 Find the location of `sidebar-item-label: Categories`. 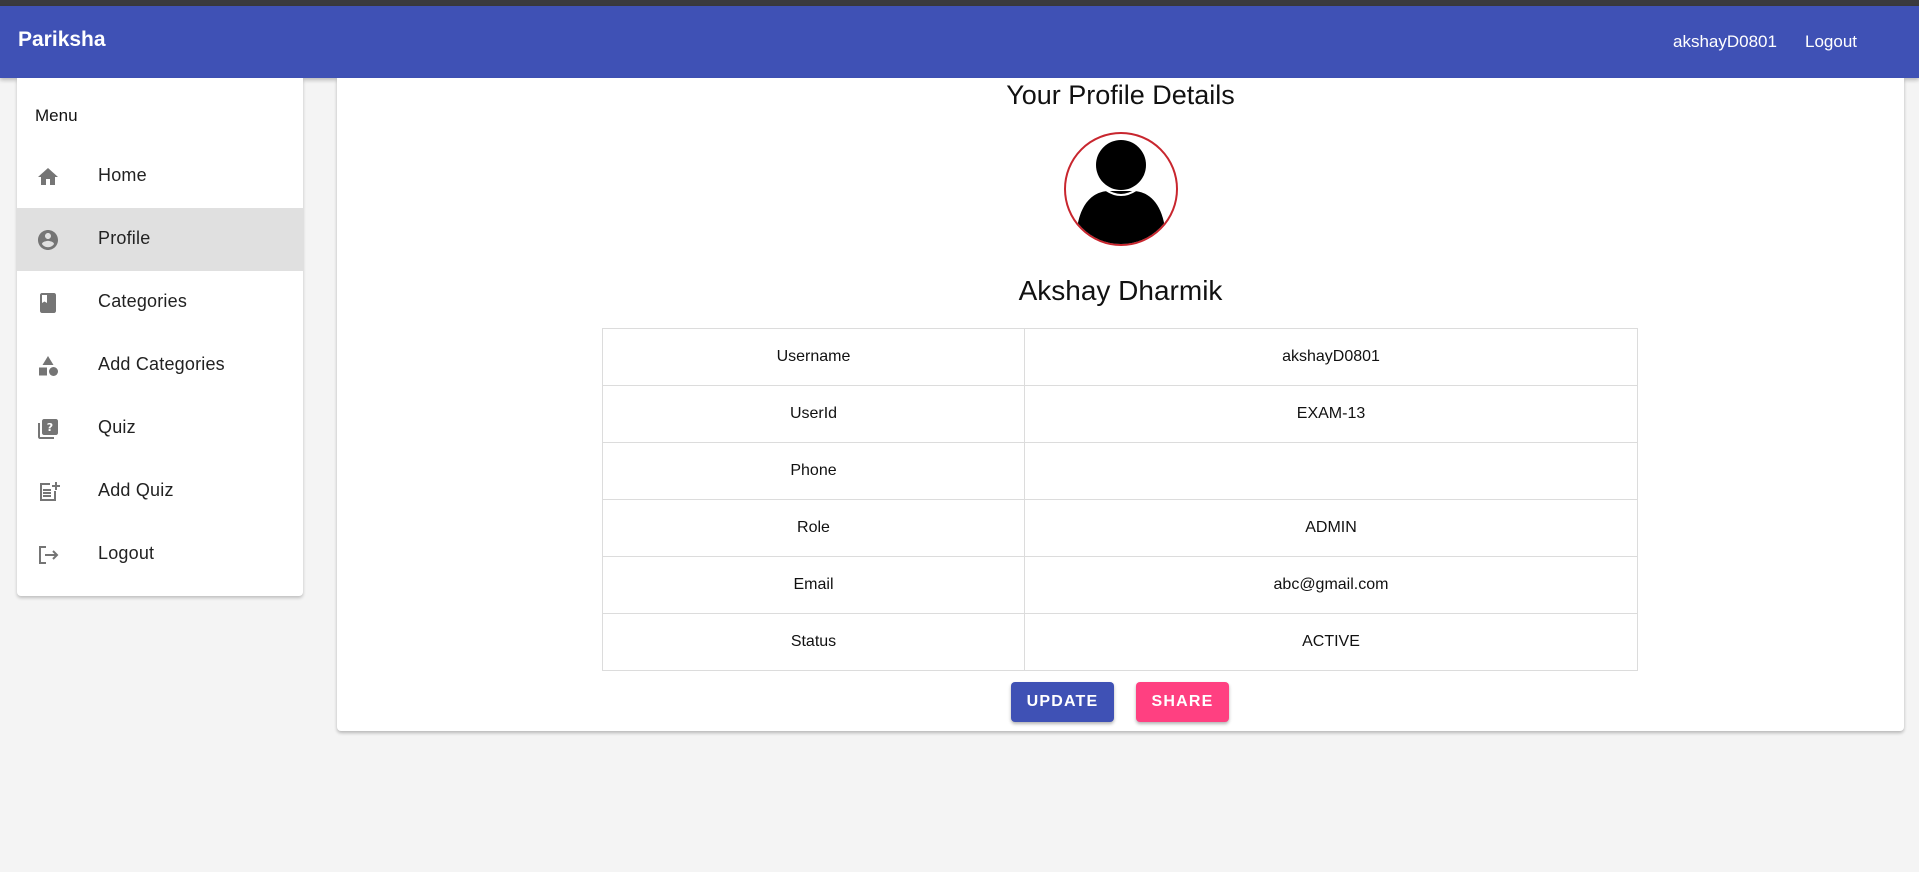

sidebar-item-label: Categories is located at coordinates (143, 301).